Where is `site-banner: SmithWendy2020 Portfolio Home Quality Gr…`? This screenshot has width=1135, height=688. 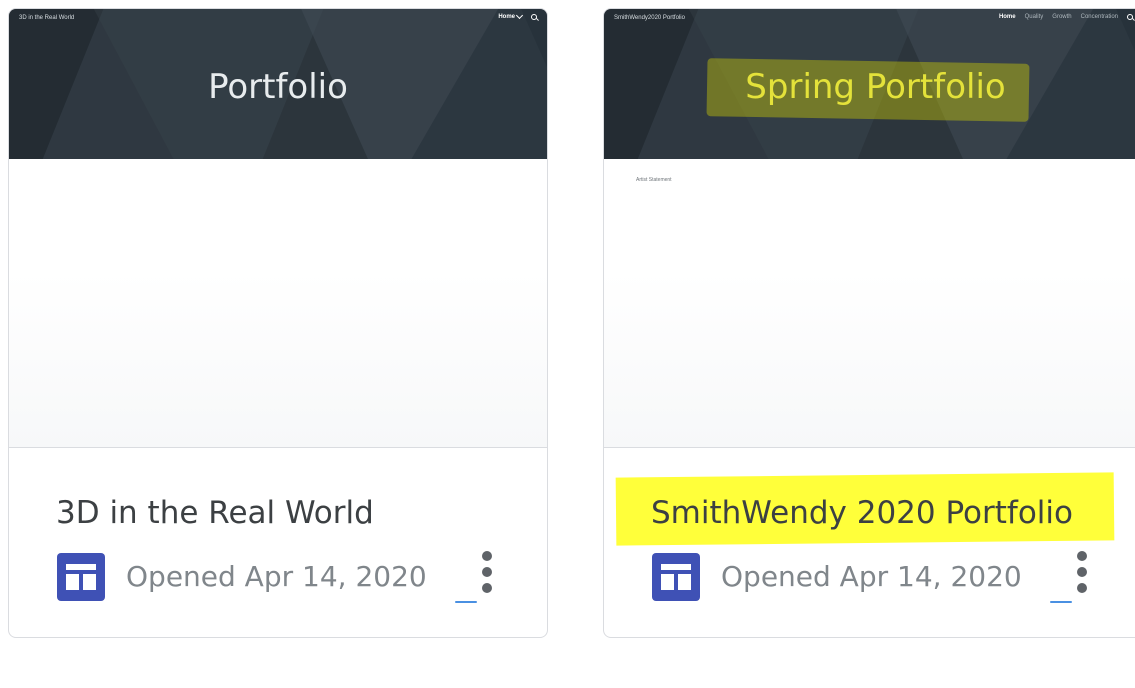
site-banner: SmithWendy2020 Portfolio Home Quality Gr… is located at coordinates (869, 84).